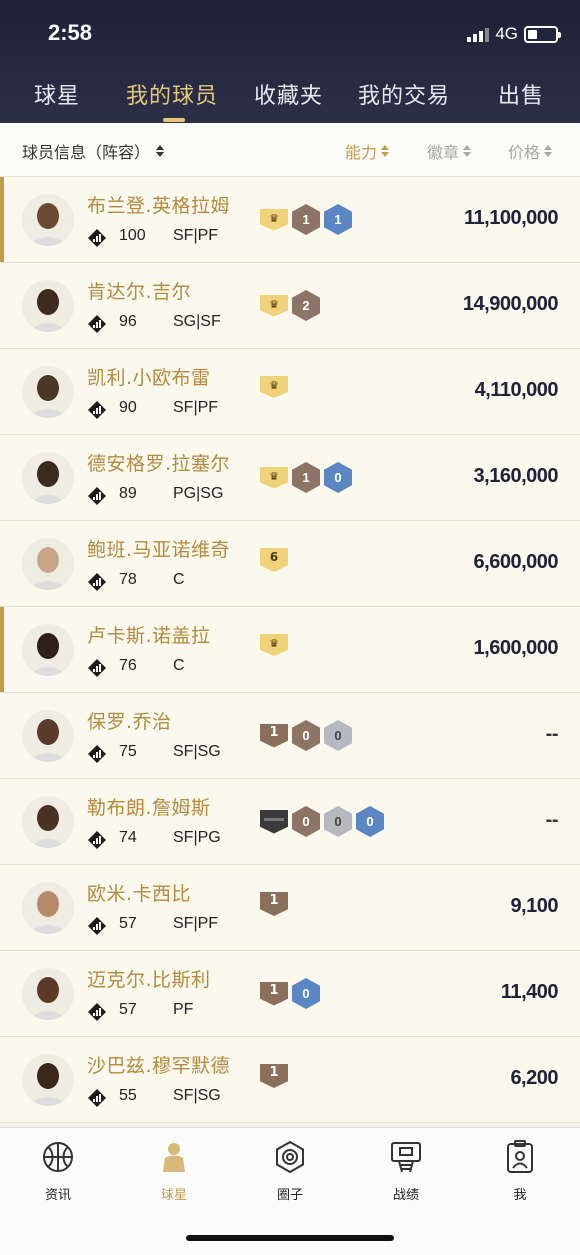 Image resolution: width=580 pixels, height=1255 pixels. Describe the element at coordinates (290, 478) in the screenshot. I see `player-row: 德安格罗.拉塞尔 89 PG|SG ♛ 1 0 3,160,000` at that location.